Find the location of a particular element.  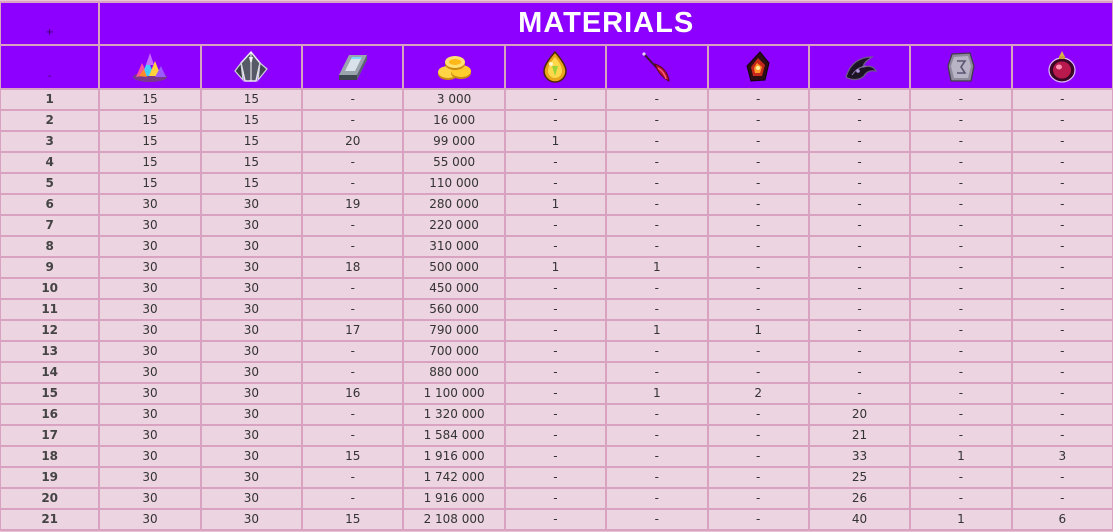

level-cell: 11 is located at coordinates (50, 309).